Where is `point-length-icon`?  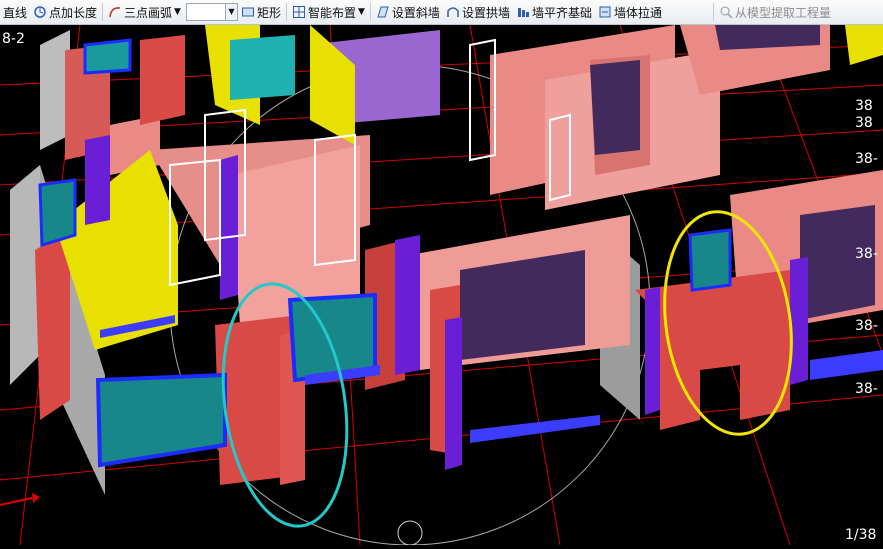 point-length-icon is located at coordinates (40, 12).